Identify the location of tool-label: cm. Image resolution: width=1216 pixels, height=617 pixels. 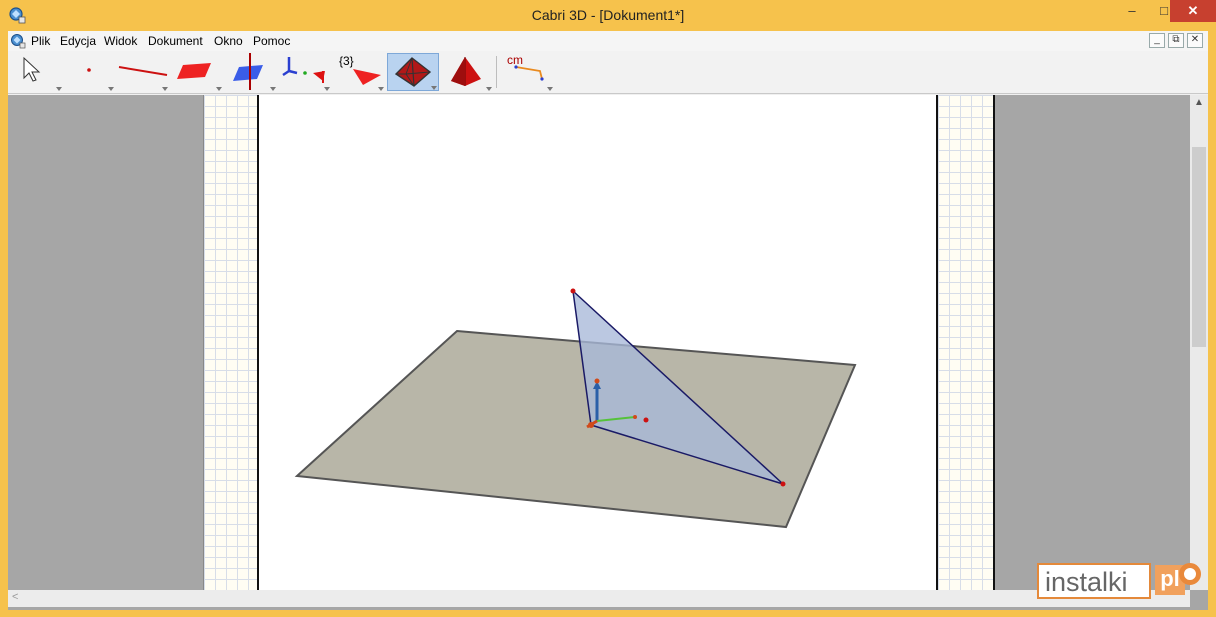
(515, 60).